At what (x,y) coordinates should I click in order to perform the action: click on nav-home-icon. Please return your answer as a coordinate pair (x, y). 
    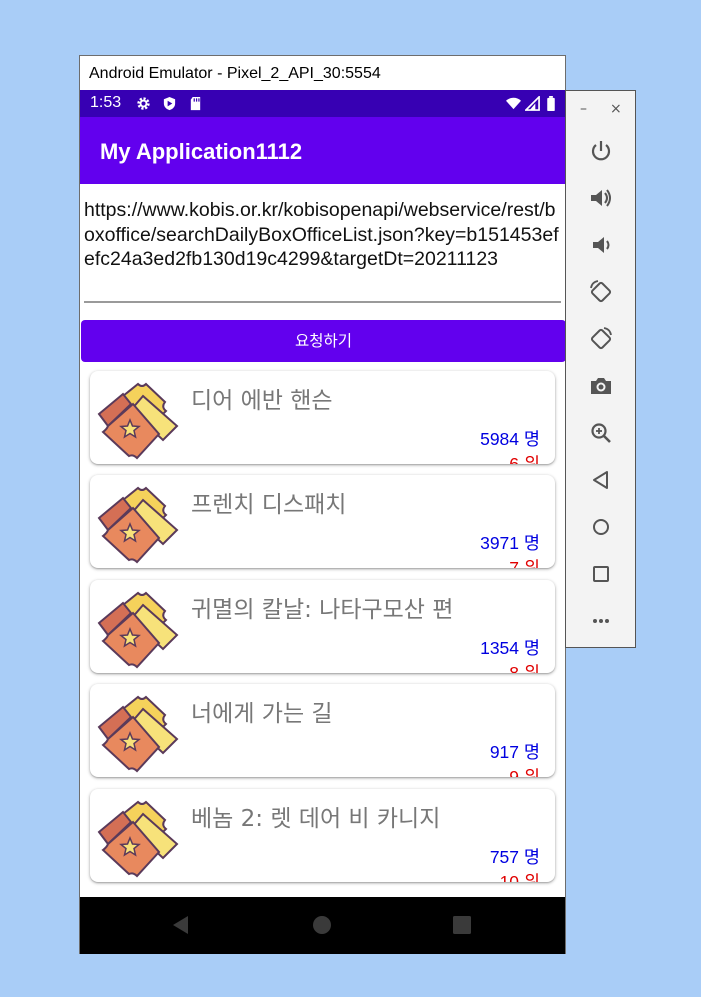
    Looking at the image, I should click on (322, 925).